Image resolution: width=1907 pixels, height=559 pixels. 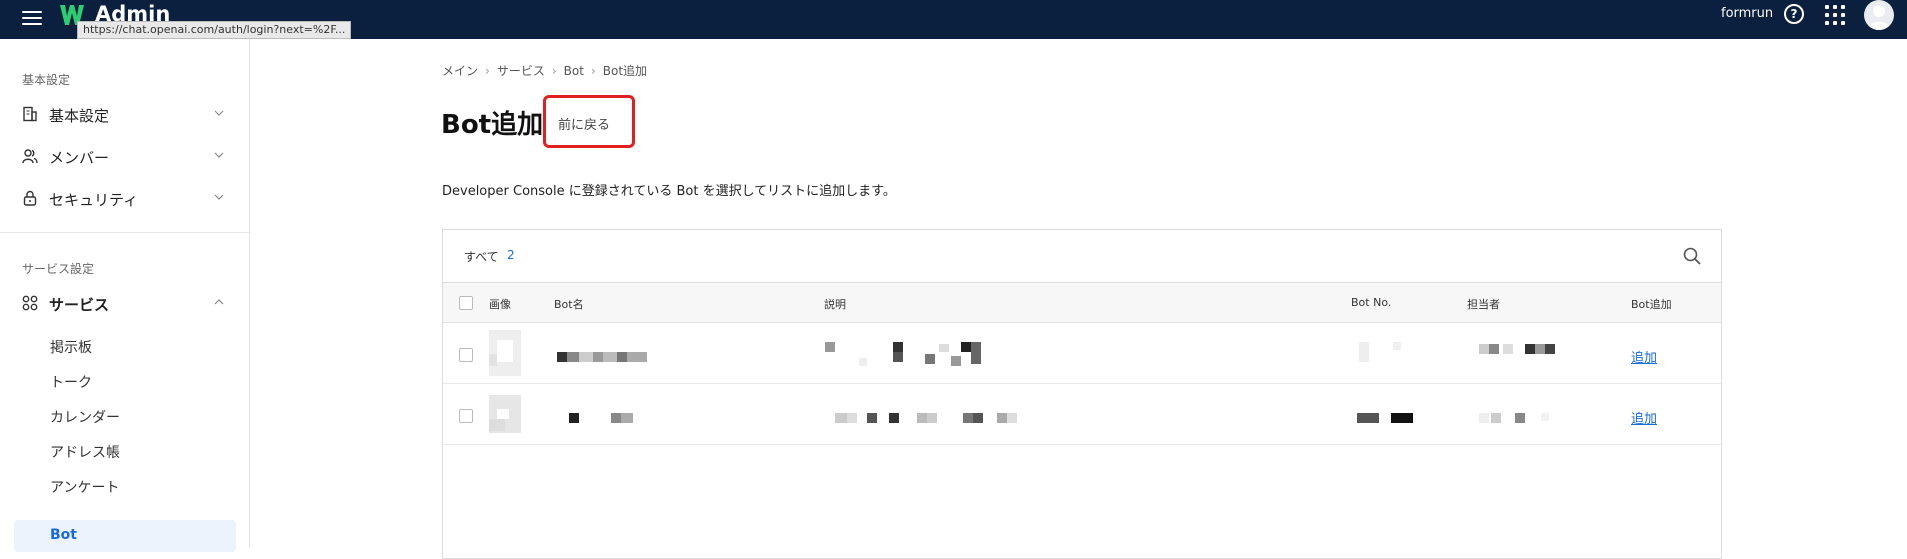 I want to click on sidebar-item-security: セキュリティ, so click(x=125, y=198).